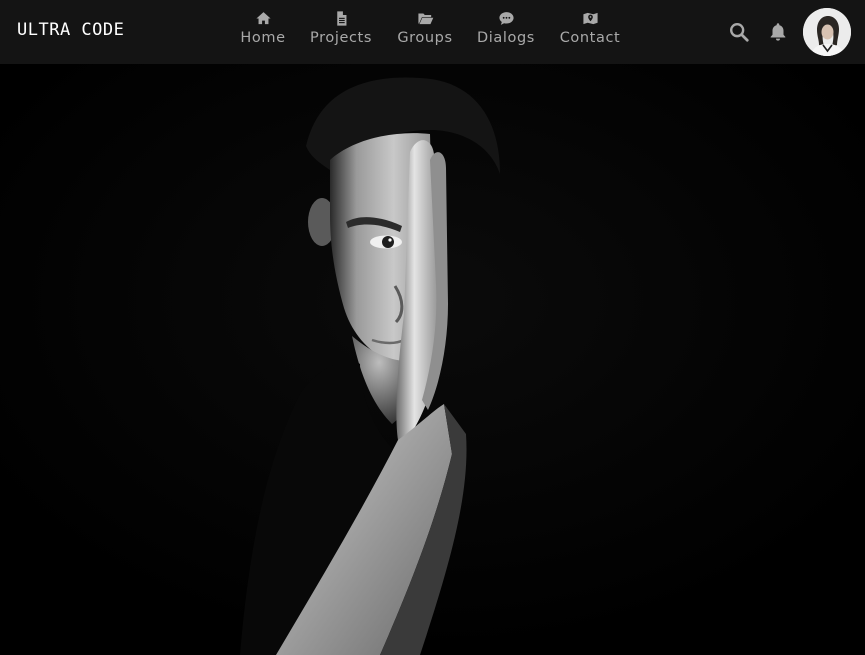 This screenshot has height=655, width=865. I want to click on nav-item-projects: Projects, so click(341, 32).